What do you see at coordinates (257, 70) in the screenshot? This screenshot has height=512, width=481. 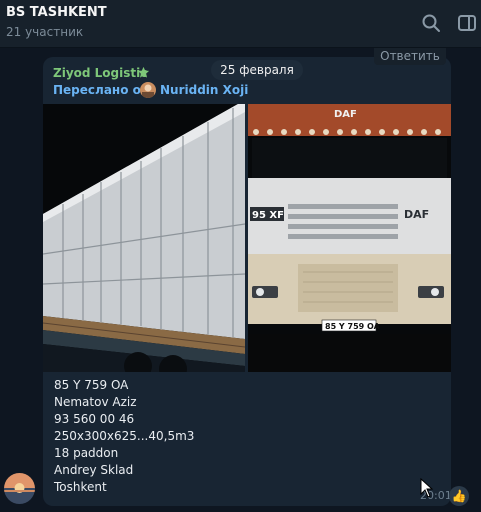 I see `date-badge: 25 февраля` at bounding box center [257, 70].